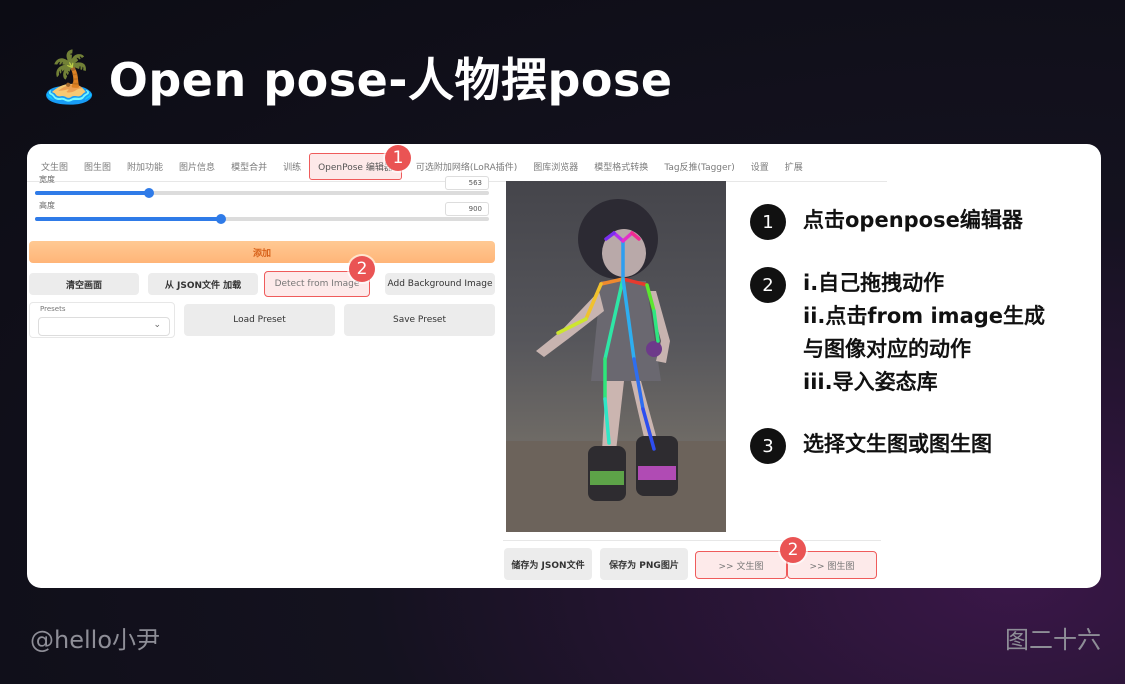 The height and width of the screenshot is (684, 1125). I want to click on height-label: 高度, so click(47, 205).